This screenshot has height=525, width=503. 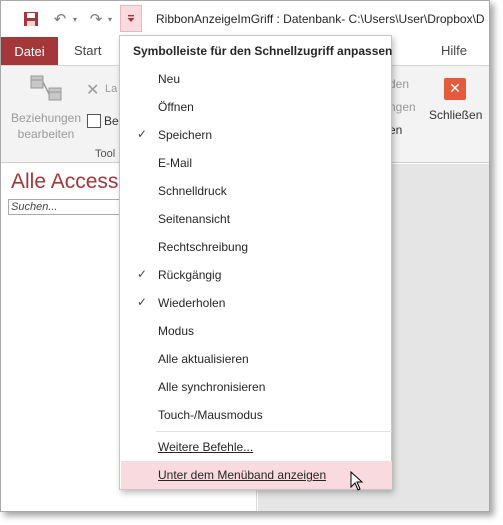 I want to click on menu-separator, so click(x=274, y=431).